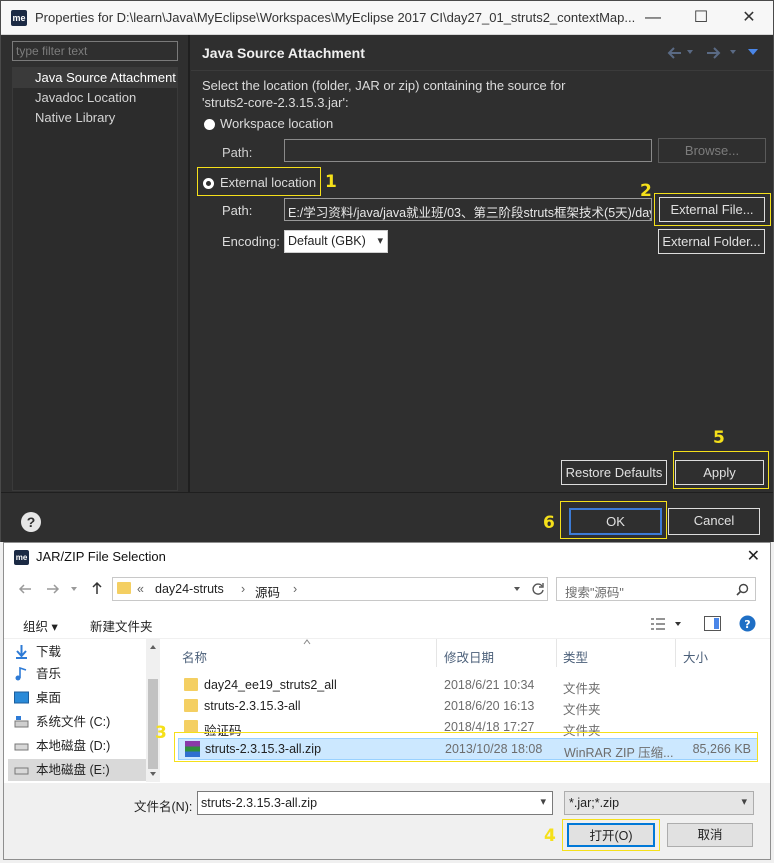  What do you see at coordinates (538, 589) in the screenshot?
I see `refresh-icon` at bounding box center [538, 589].